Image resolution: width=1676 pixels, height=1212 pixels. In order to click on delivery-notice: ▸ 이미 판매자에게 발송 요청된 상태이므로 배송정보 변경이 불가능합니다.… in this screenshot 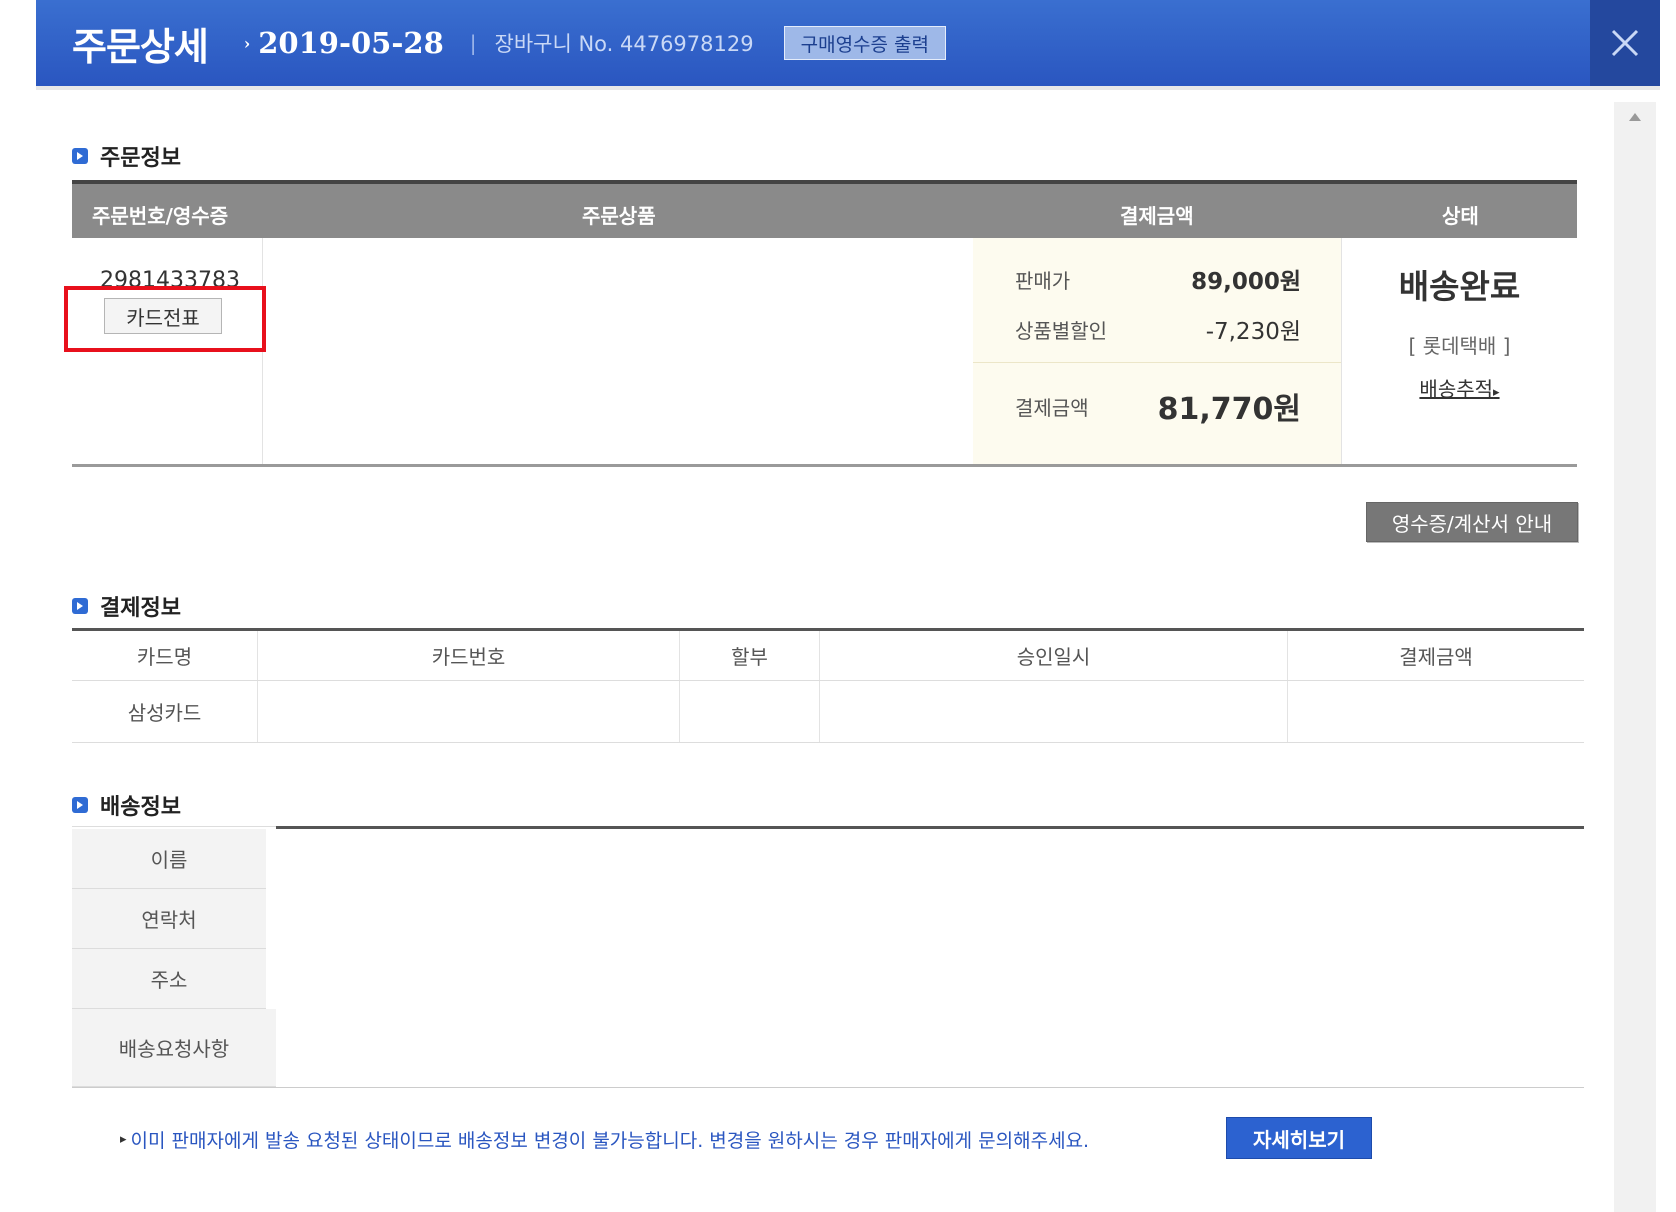, I will do `click(604, 1139)`.